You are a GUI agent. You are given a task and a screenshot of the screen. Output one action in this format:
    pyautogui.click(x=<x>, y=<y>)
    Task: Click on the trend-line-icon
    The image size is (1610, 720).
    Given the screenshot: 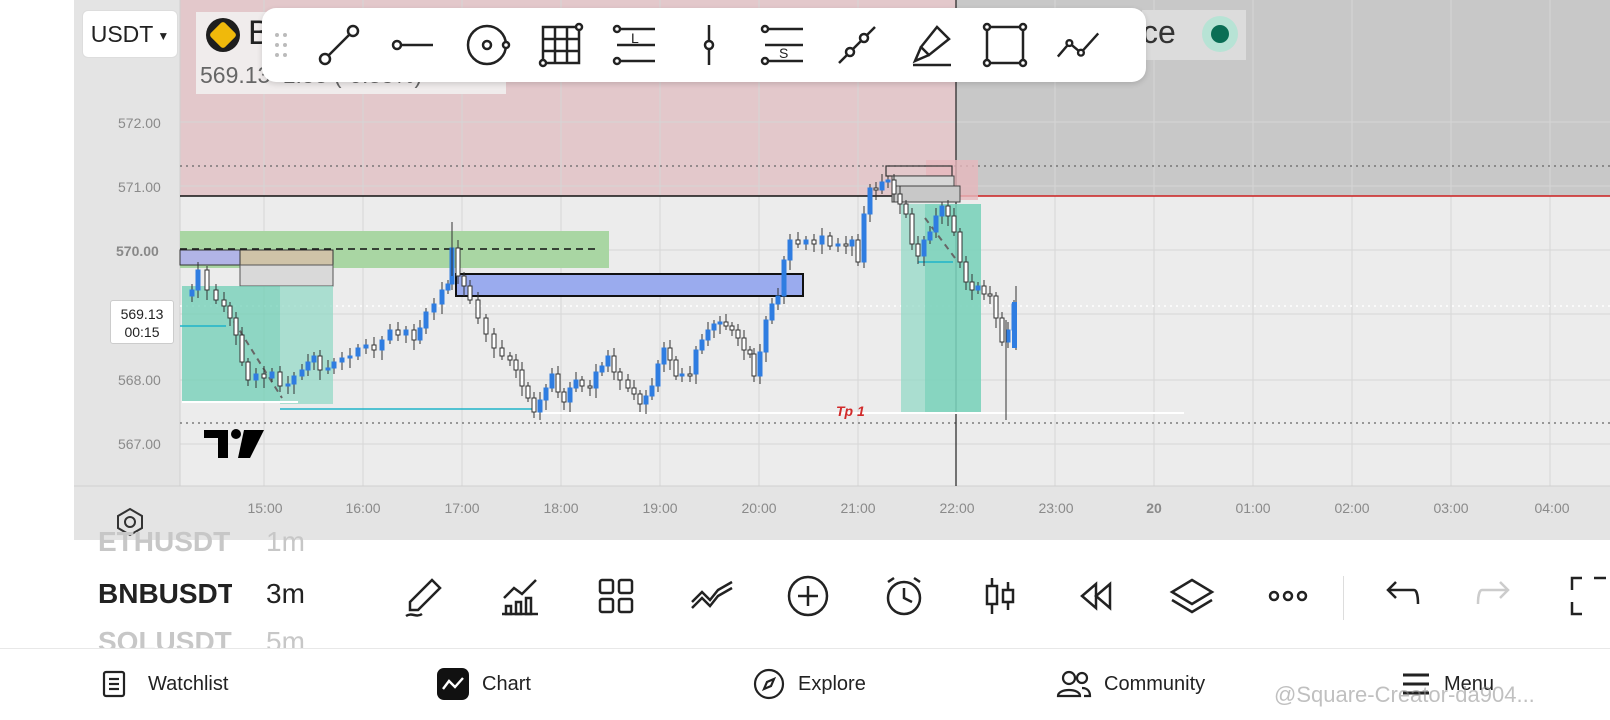 What is the action you would take?
    pyautogui.click(x=339, y=45)
    